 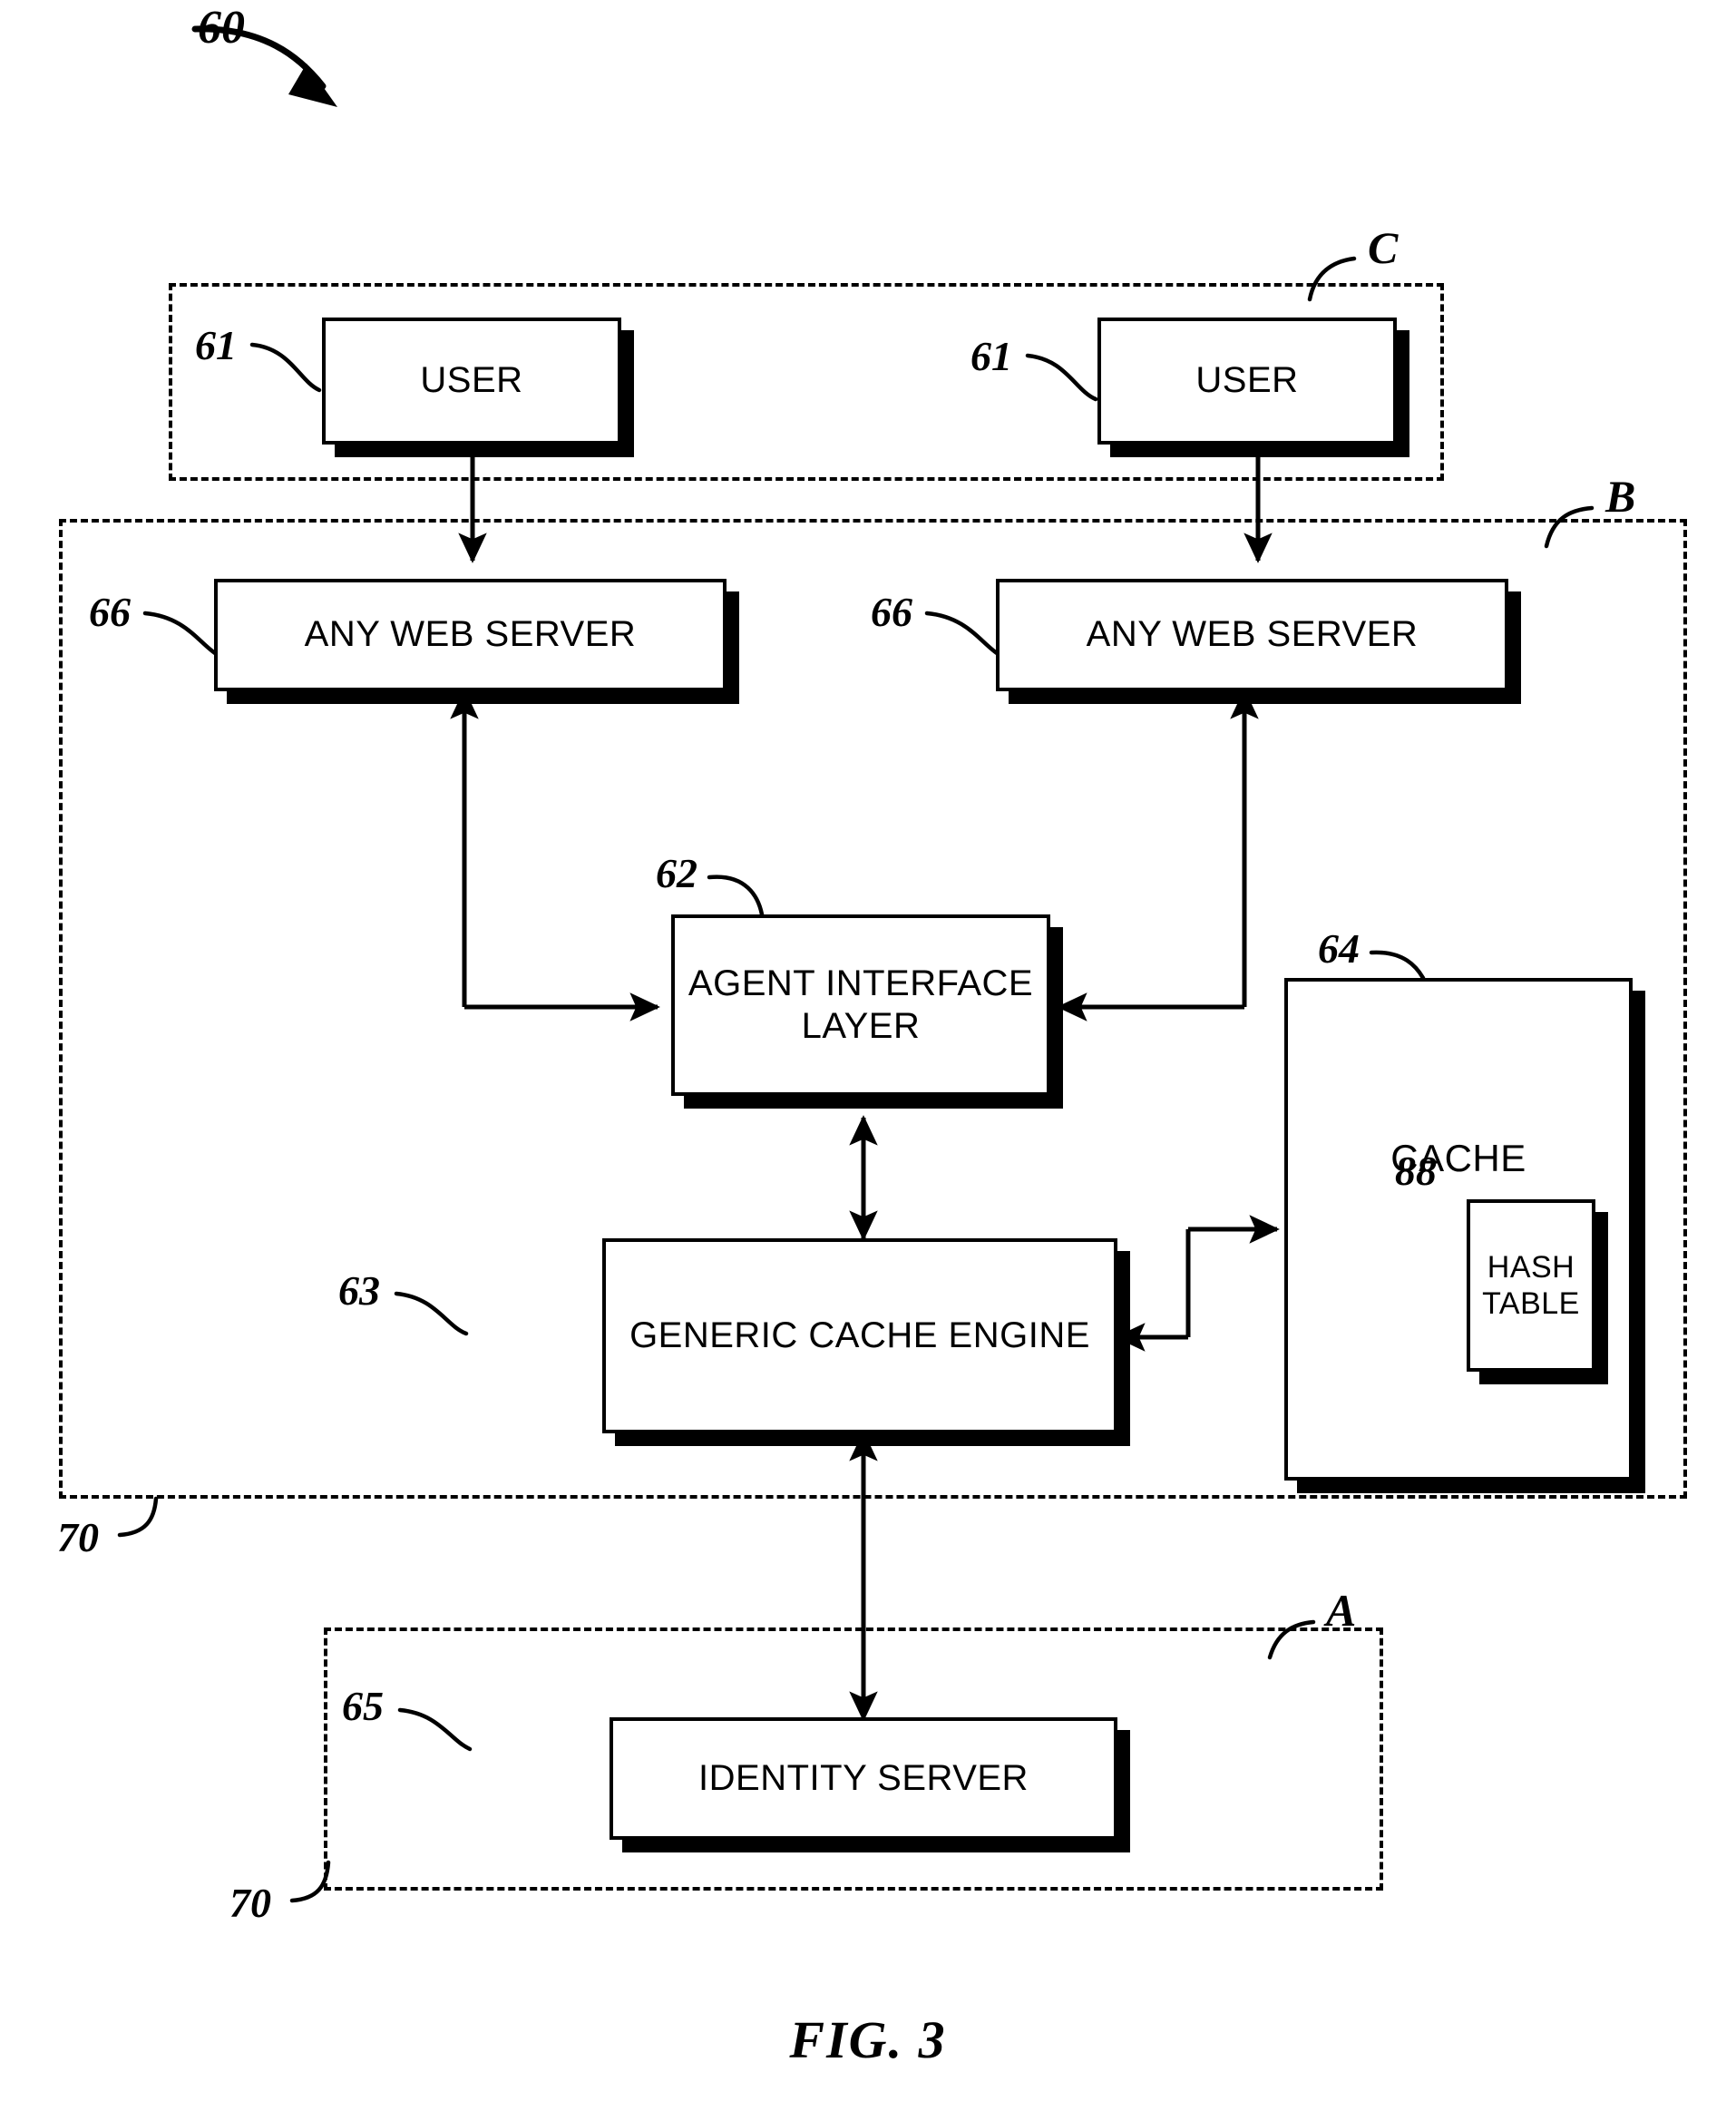 I want to click on web-server-right-box: ANY WEB SERVER, so click(x=1252, y=635).